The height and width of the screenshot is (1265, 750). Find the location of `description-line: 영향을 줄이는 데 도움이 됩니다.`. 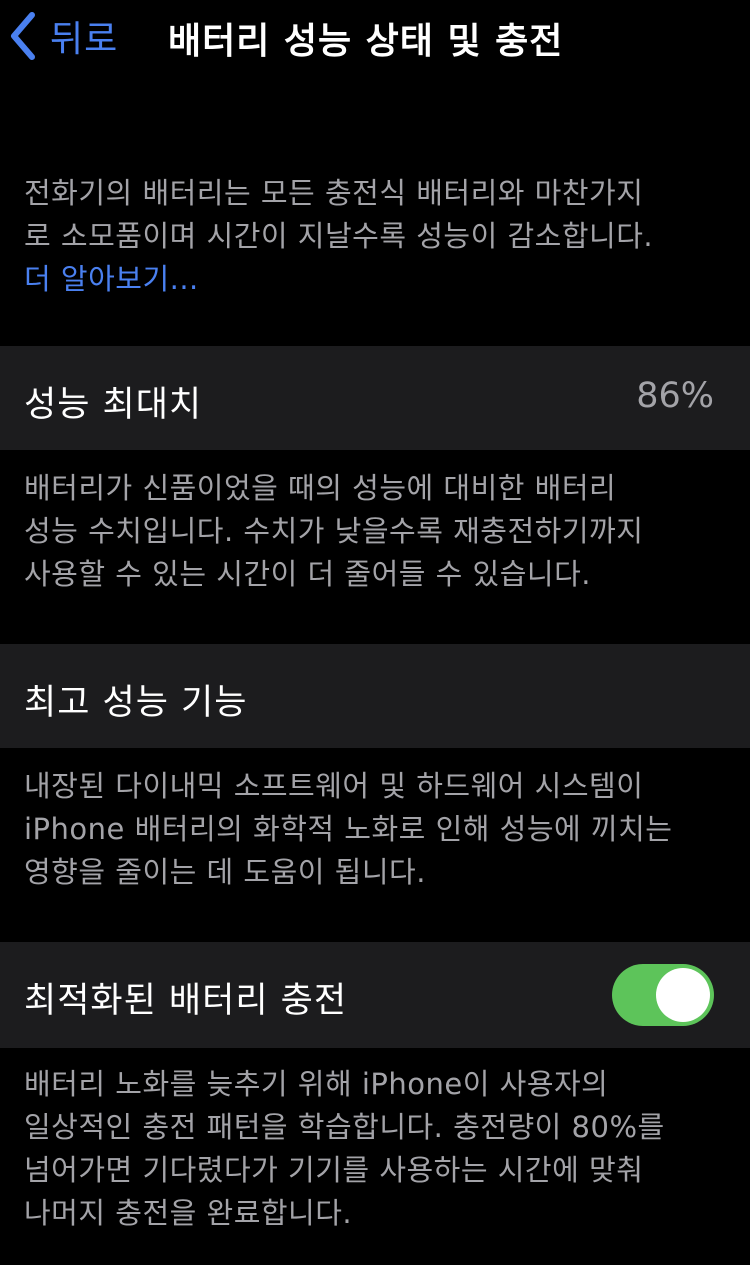

description-line: 영향을 줄이는 데 도움이 됩니다. is located at coordinates (225, 872).